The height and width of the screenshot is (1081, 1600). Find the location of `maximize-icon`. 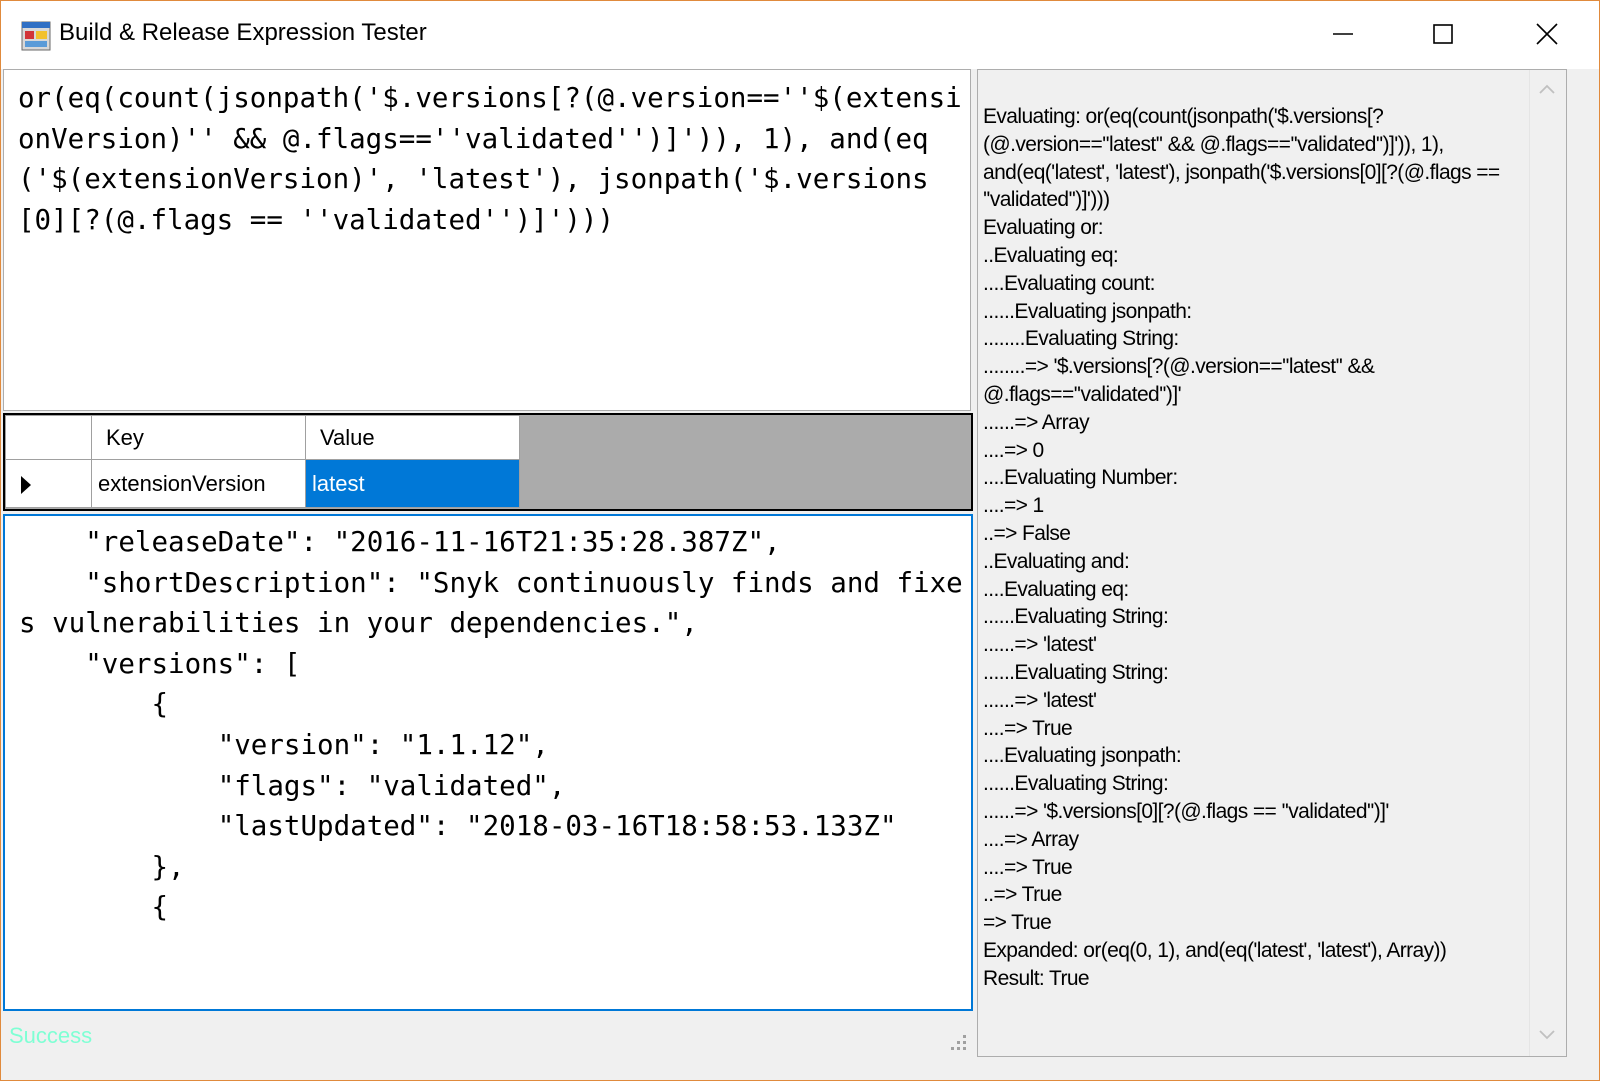

maximize-icon is located at coordinates (1443, 34).